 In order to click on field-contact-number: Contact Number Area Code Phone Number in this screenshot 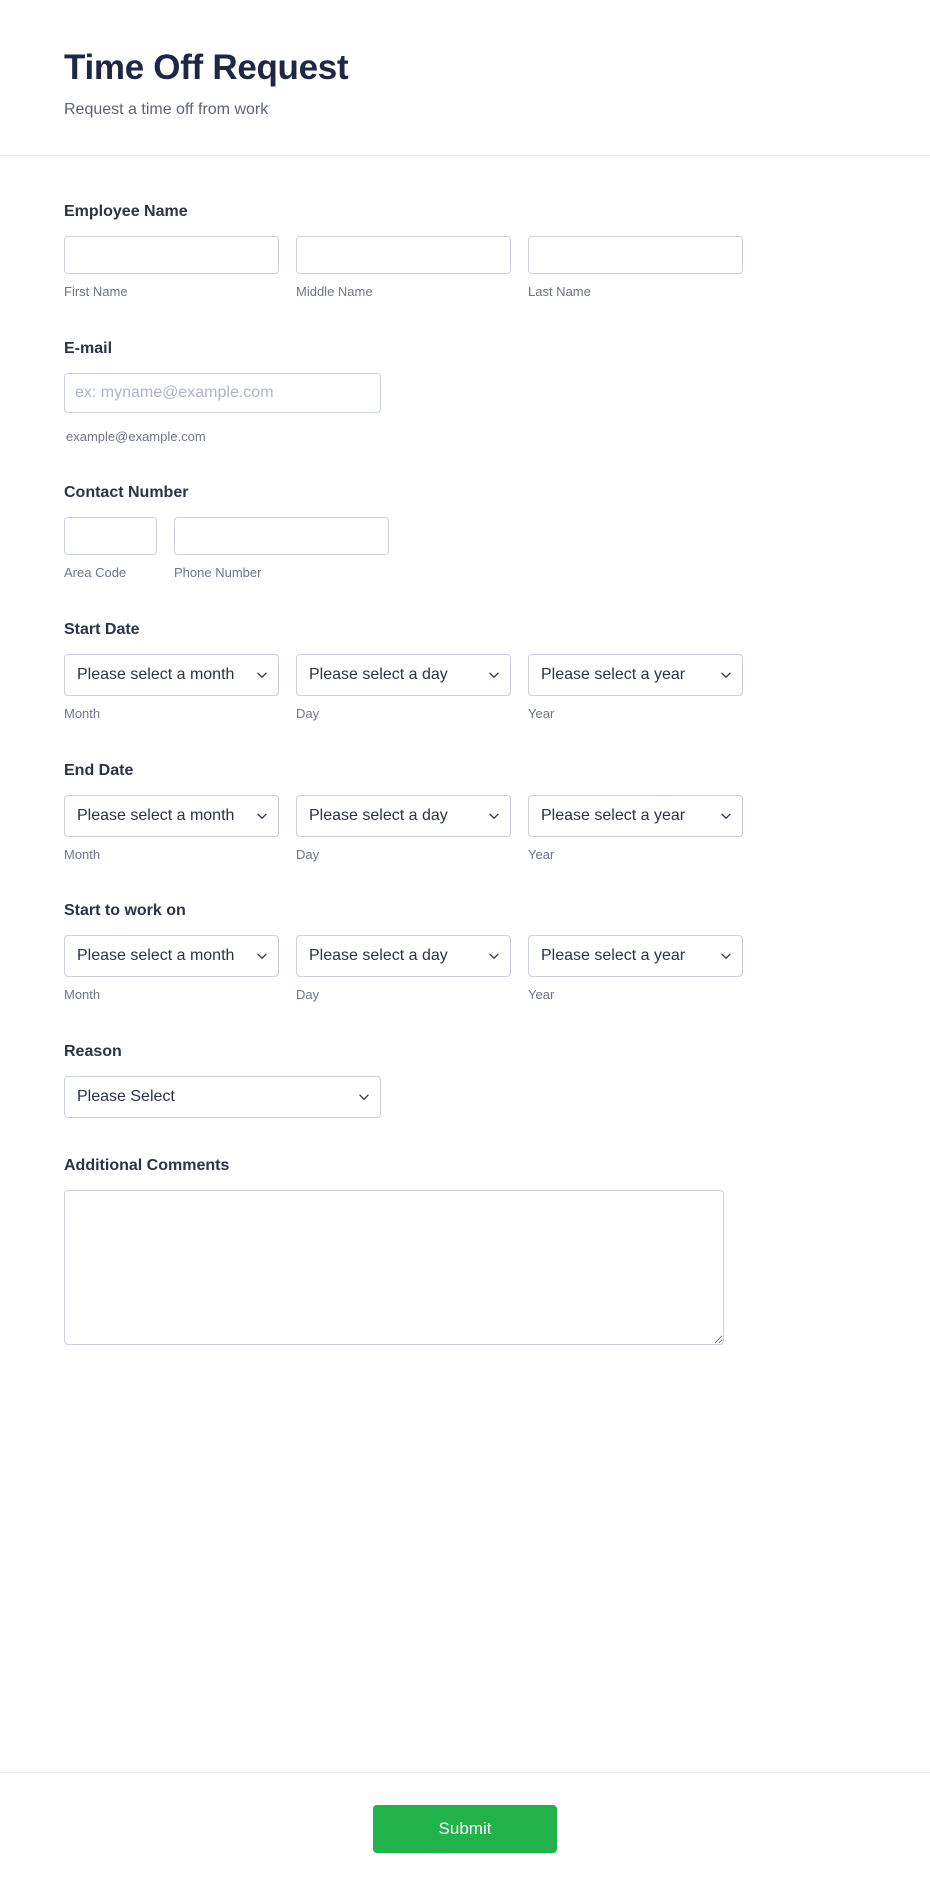, I will do `click(465, 533)`.